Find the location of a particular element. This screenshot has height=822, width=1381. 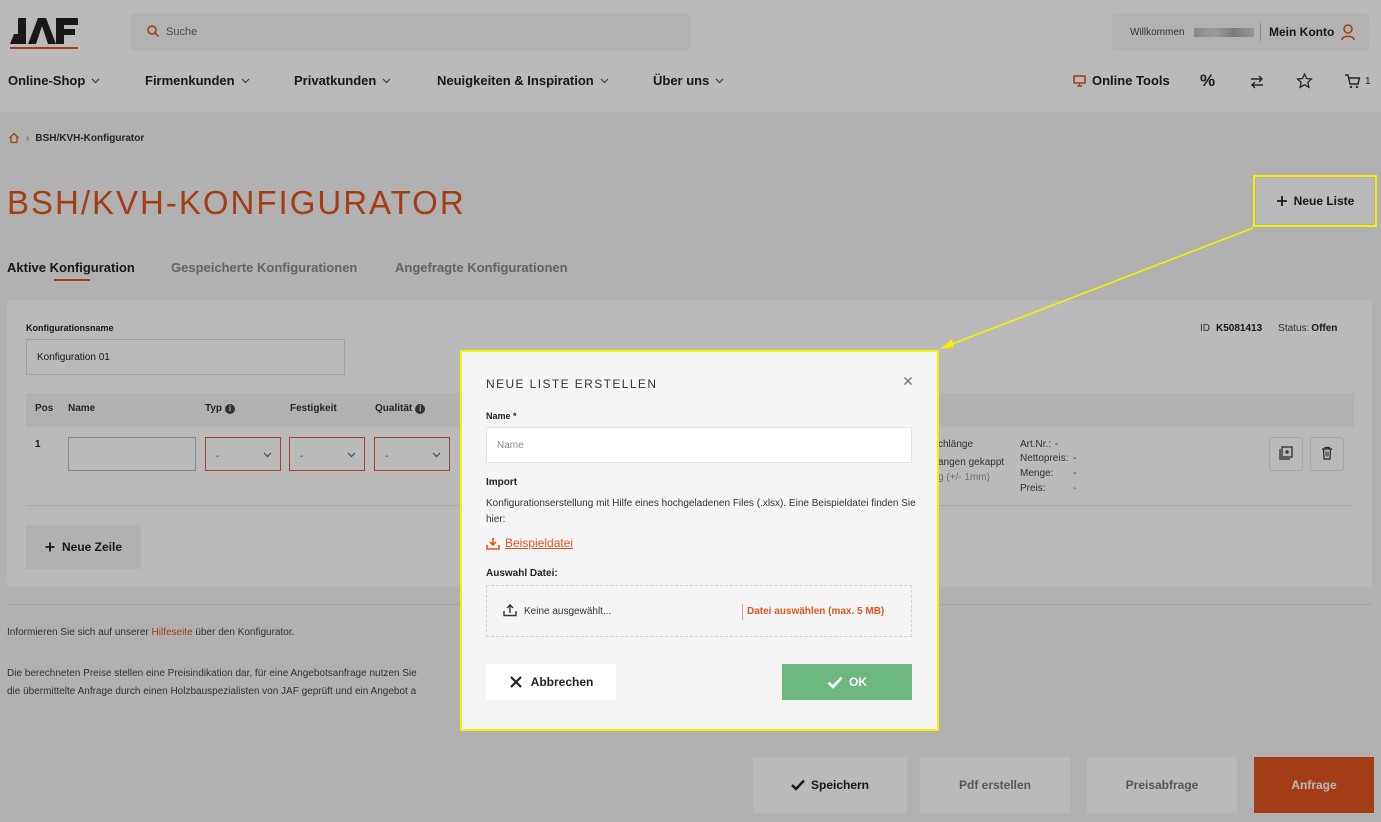

annotation-highlight is located at coordinates (1315, 201).